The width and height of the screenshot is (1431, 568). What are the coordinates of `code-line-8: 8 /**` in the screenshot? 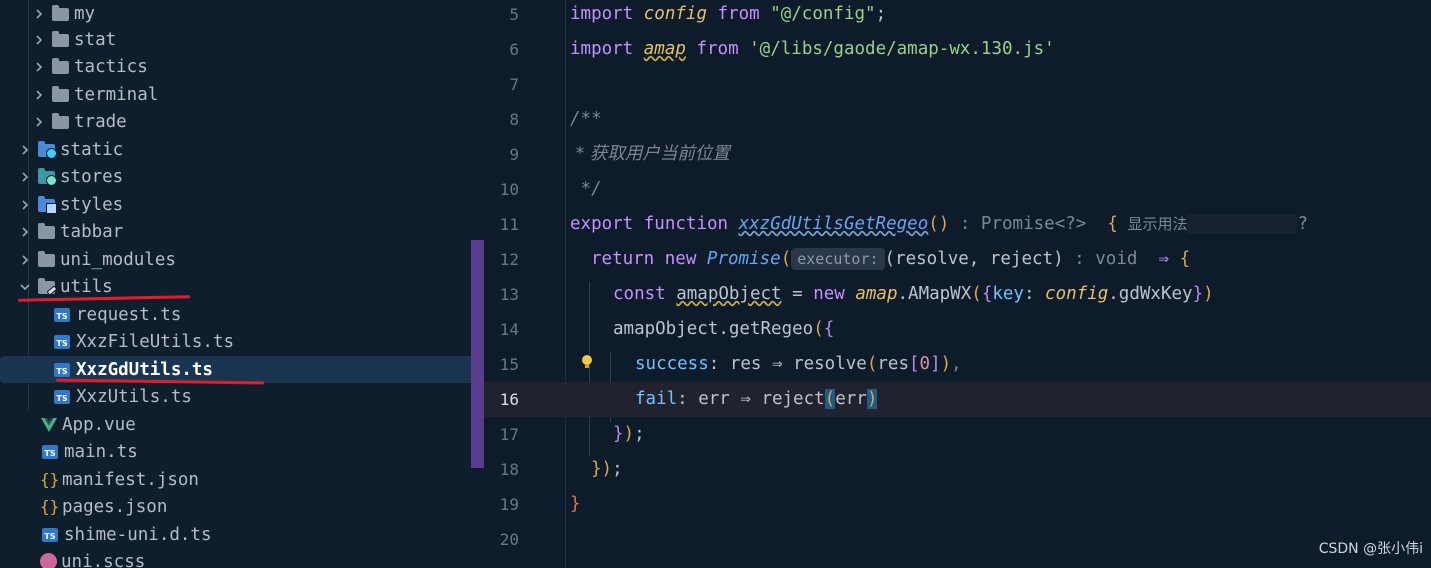 It's located at (957, 119).